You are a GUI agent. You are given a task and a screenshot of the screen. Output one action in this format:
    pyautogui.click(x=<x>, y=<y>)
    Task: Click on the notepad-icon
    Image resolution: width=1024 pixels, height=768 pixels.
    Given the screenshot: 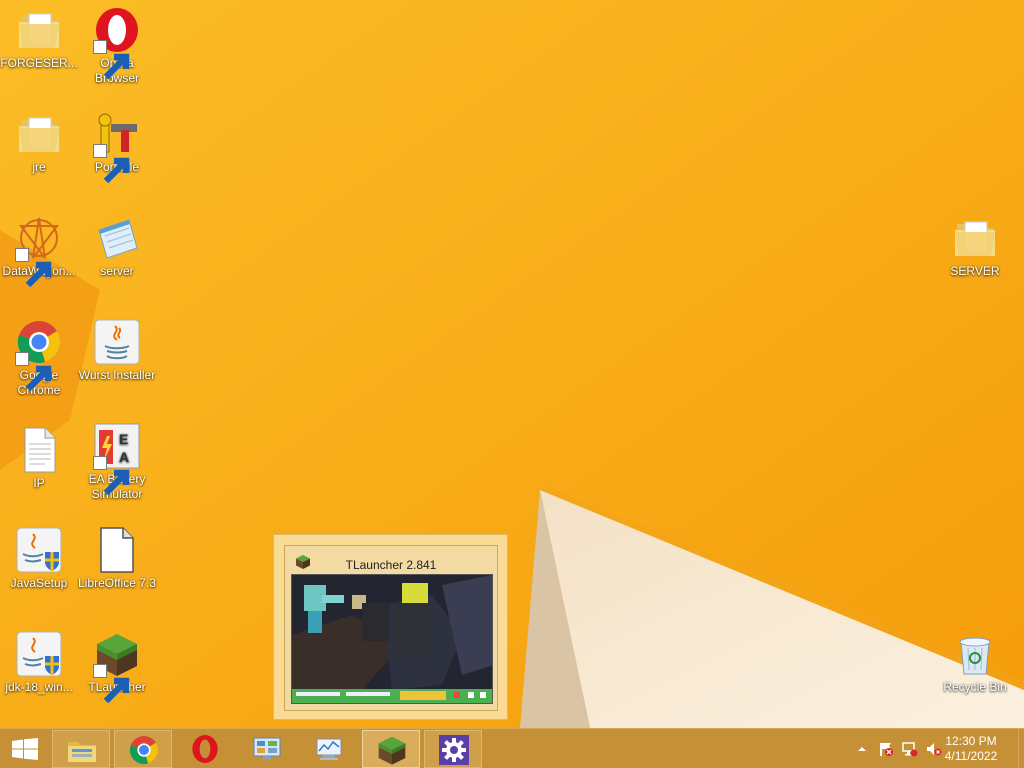 What is the action you would take?
    pyautogui.click(x=118, y=239)
    